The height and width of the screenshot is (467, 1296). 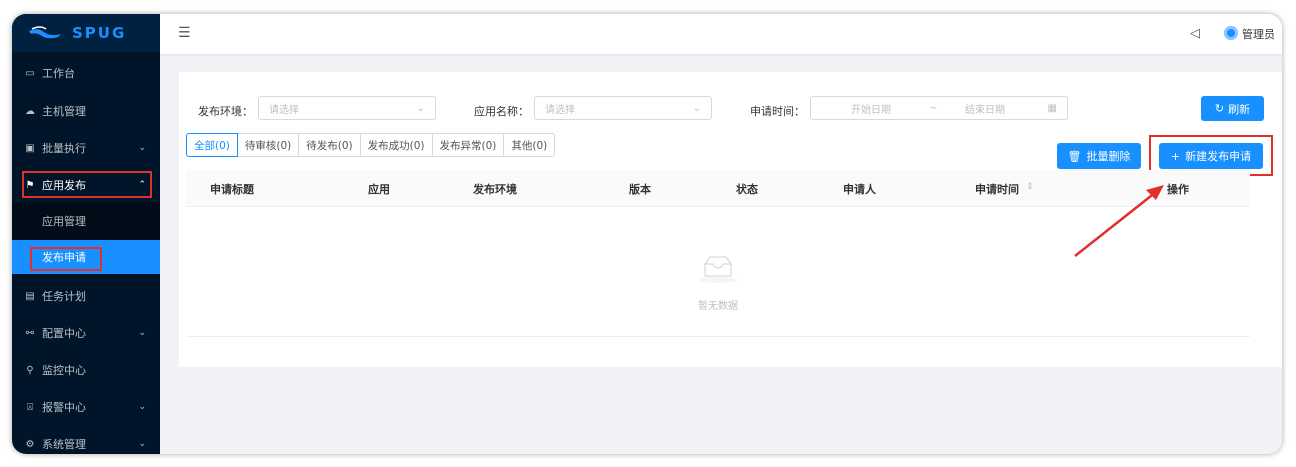 I want to click on sidebar-item-label: 应用管理, so click(x=64, y=221).